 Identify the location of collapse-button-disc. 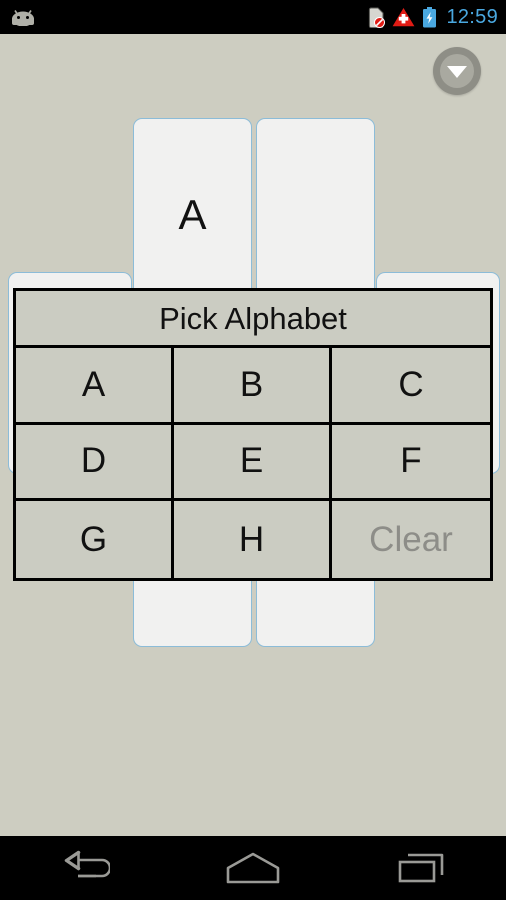
(457, 71).